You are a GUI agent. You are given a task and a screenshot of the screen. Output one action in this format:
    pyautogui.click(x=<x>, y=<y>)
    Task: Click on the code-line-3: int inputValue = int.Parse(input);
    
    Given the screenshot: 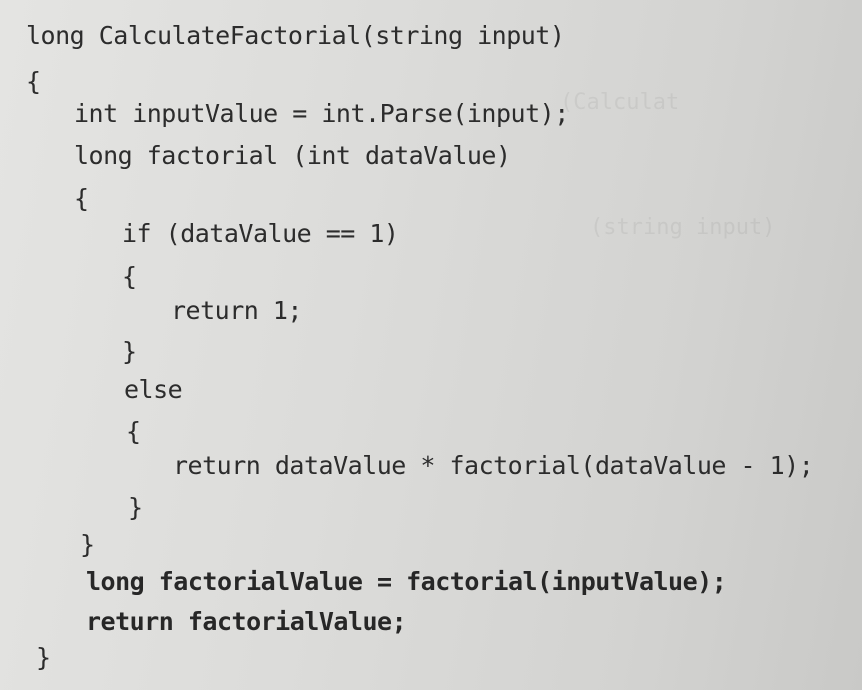 What is the action you would take?
    pyautogui.click(x=321, y=113)
    